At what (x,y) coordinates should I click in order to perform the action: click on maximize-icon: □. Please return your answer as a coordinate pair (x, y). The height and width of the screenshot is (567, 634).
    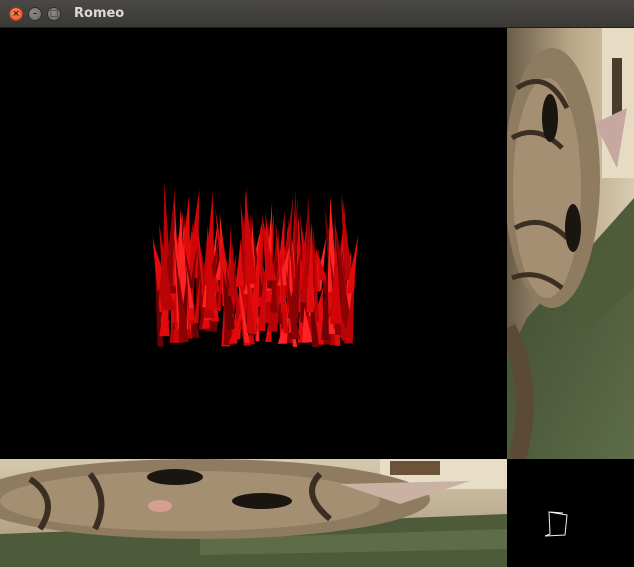
    Looking at the image, I should click on (54, 13).